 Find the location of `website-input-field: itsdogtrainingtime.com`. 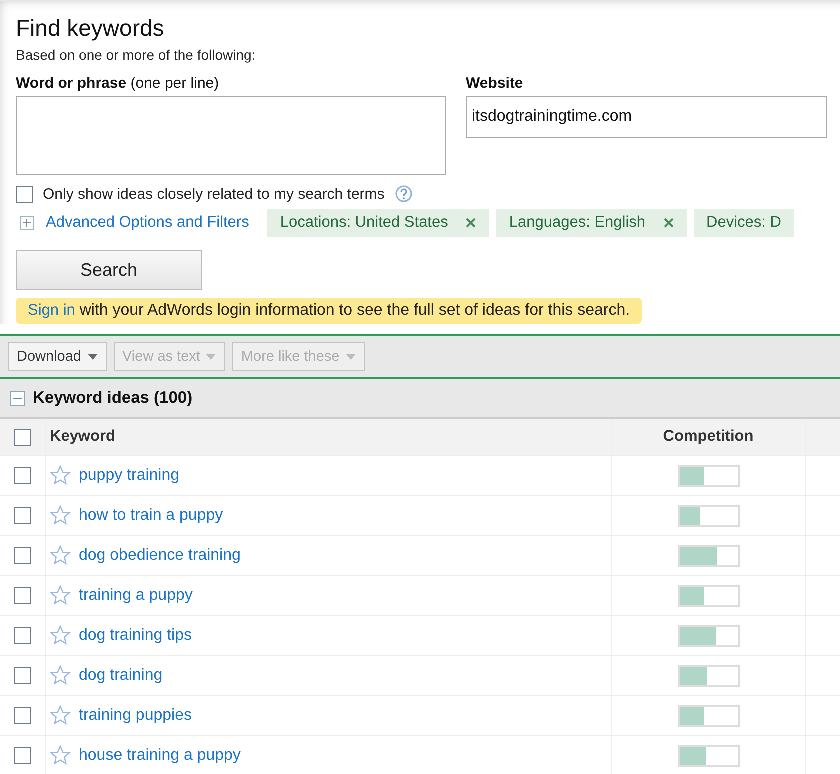

website-input-field: itsdogtrainingtime.com is located at coordinates (646, 117).